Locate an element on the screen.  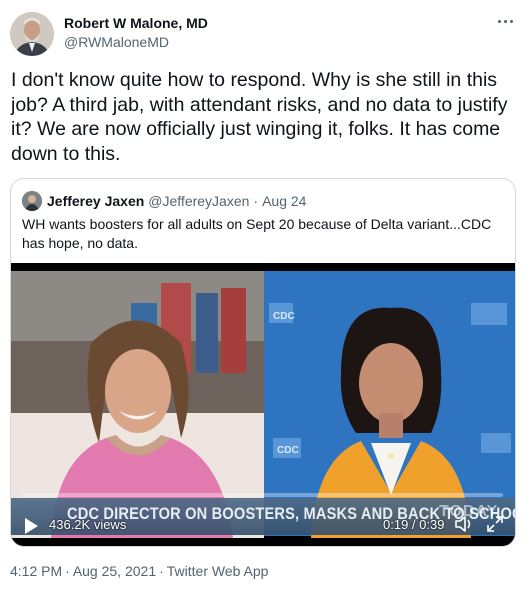
author-handle: @RWMaloneMD is located at coordinates (136, 42).